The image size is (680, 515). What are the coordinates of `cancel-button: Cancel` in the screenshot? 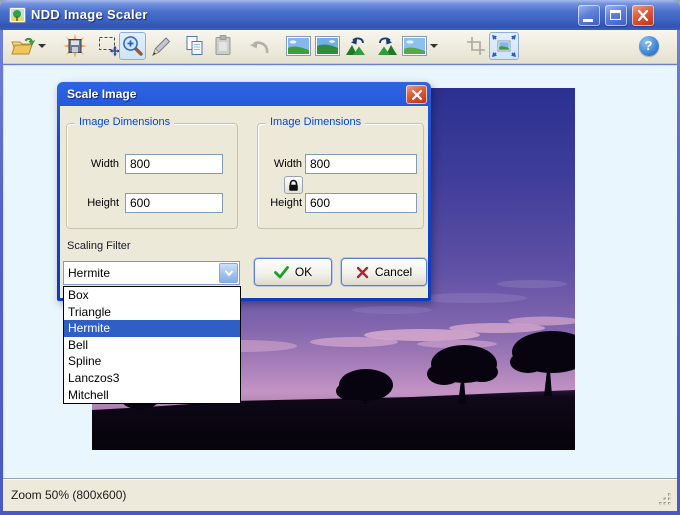 It's located at (384, 272).